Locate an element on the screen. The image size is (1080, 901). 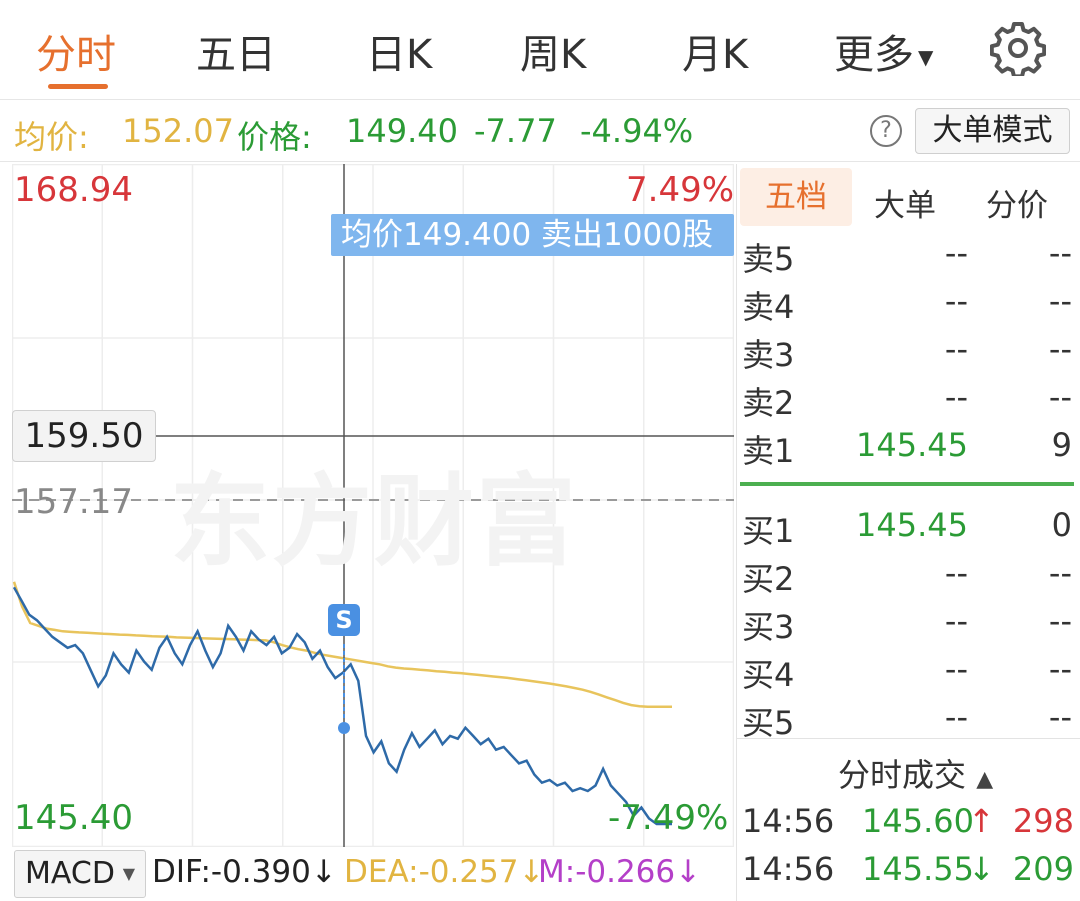
tab-more-label: 更多 is located at coordinates (874, 55).